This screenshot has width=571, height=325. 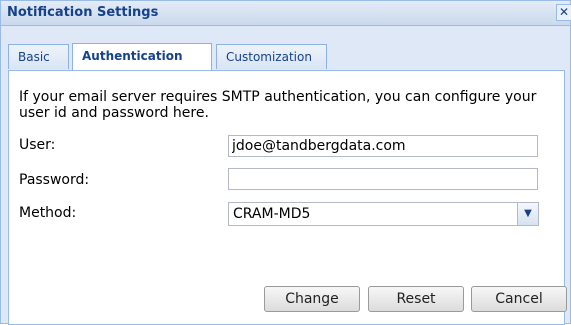 I want to click on password-label: Password:, so click(x=54, y=180).